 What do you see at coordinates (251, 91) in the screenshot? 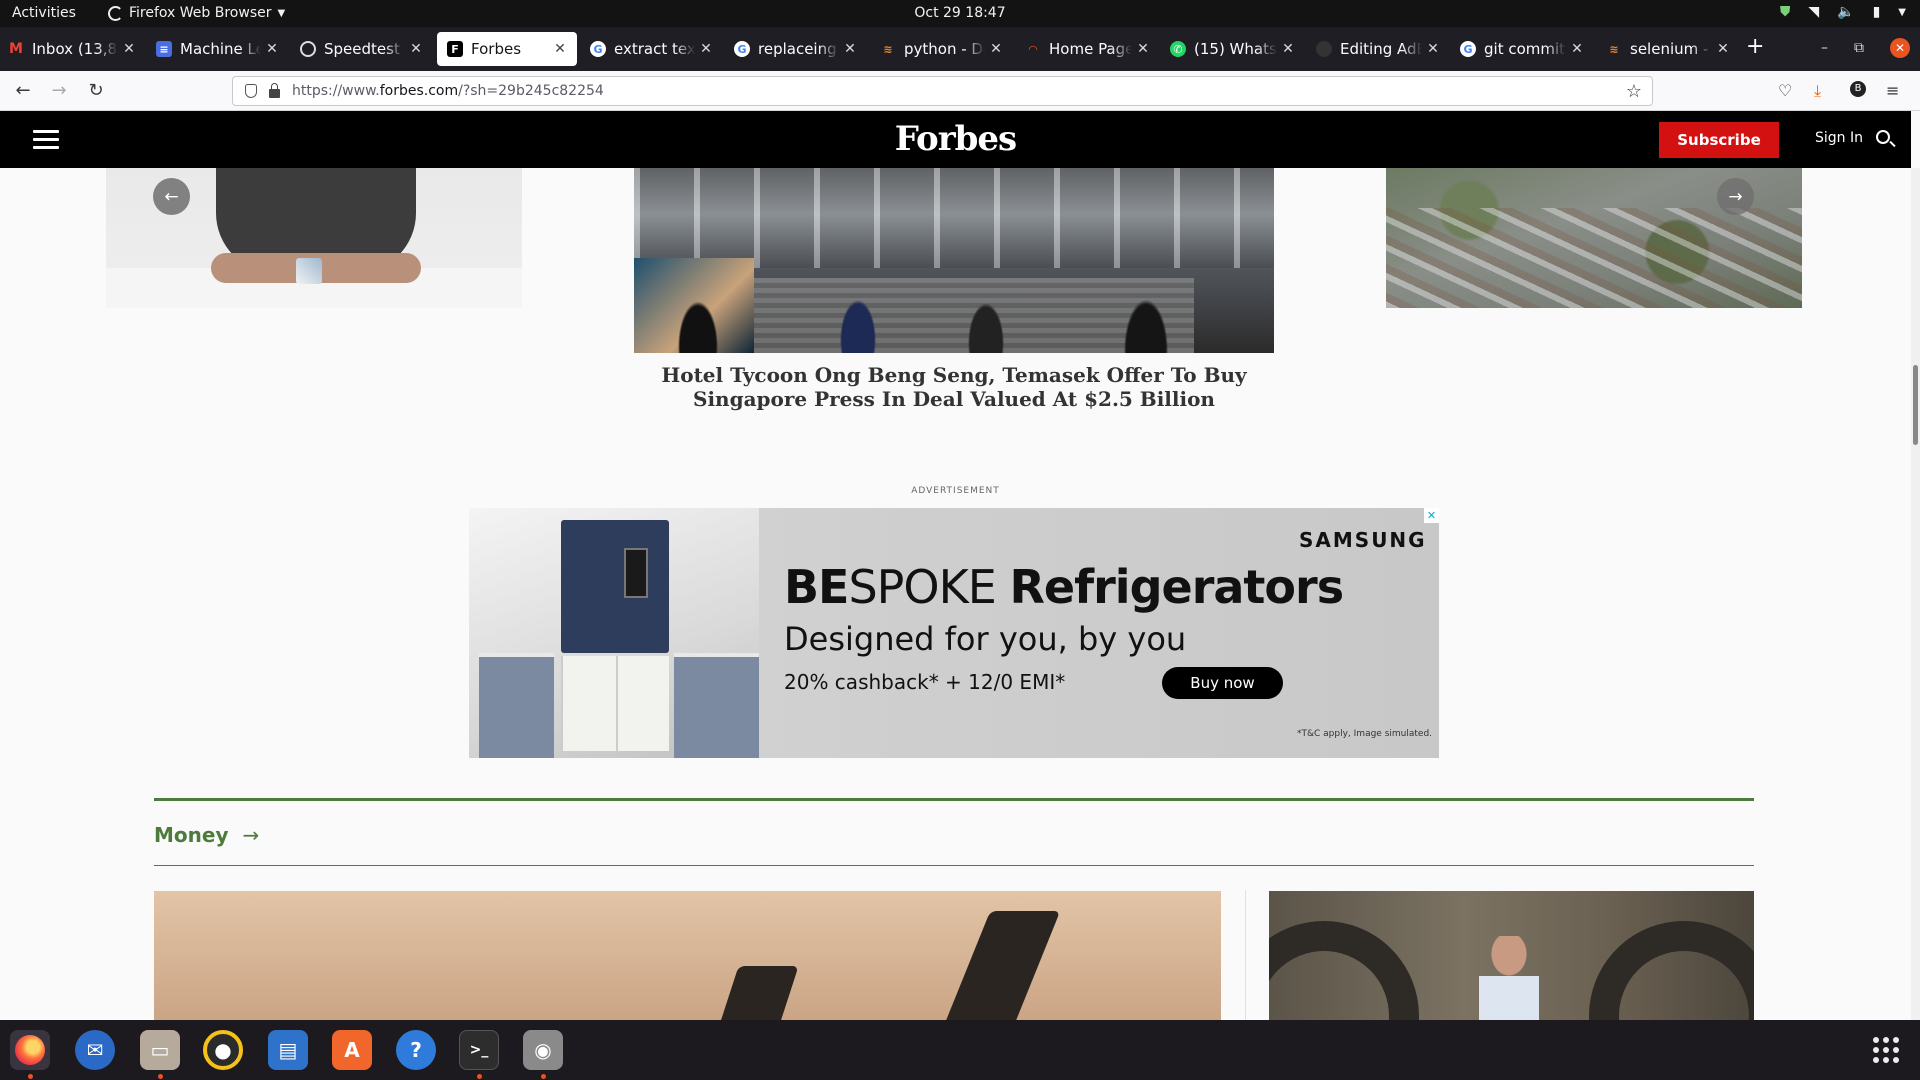
I see `tracking-protection-shield-icon` at bounding box center [251, 91].